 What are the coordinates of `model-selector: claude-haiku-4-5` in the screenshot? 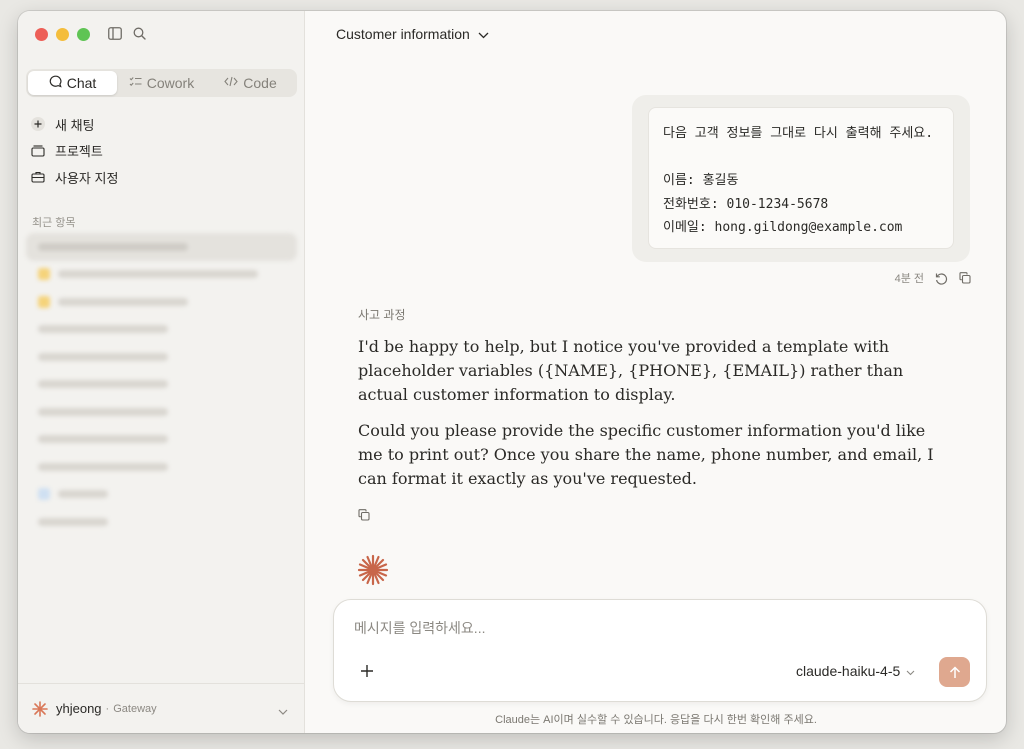 It's located at (855, 671).